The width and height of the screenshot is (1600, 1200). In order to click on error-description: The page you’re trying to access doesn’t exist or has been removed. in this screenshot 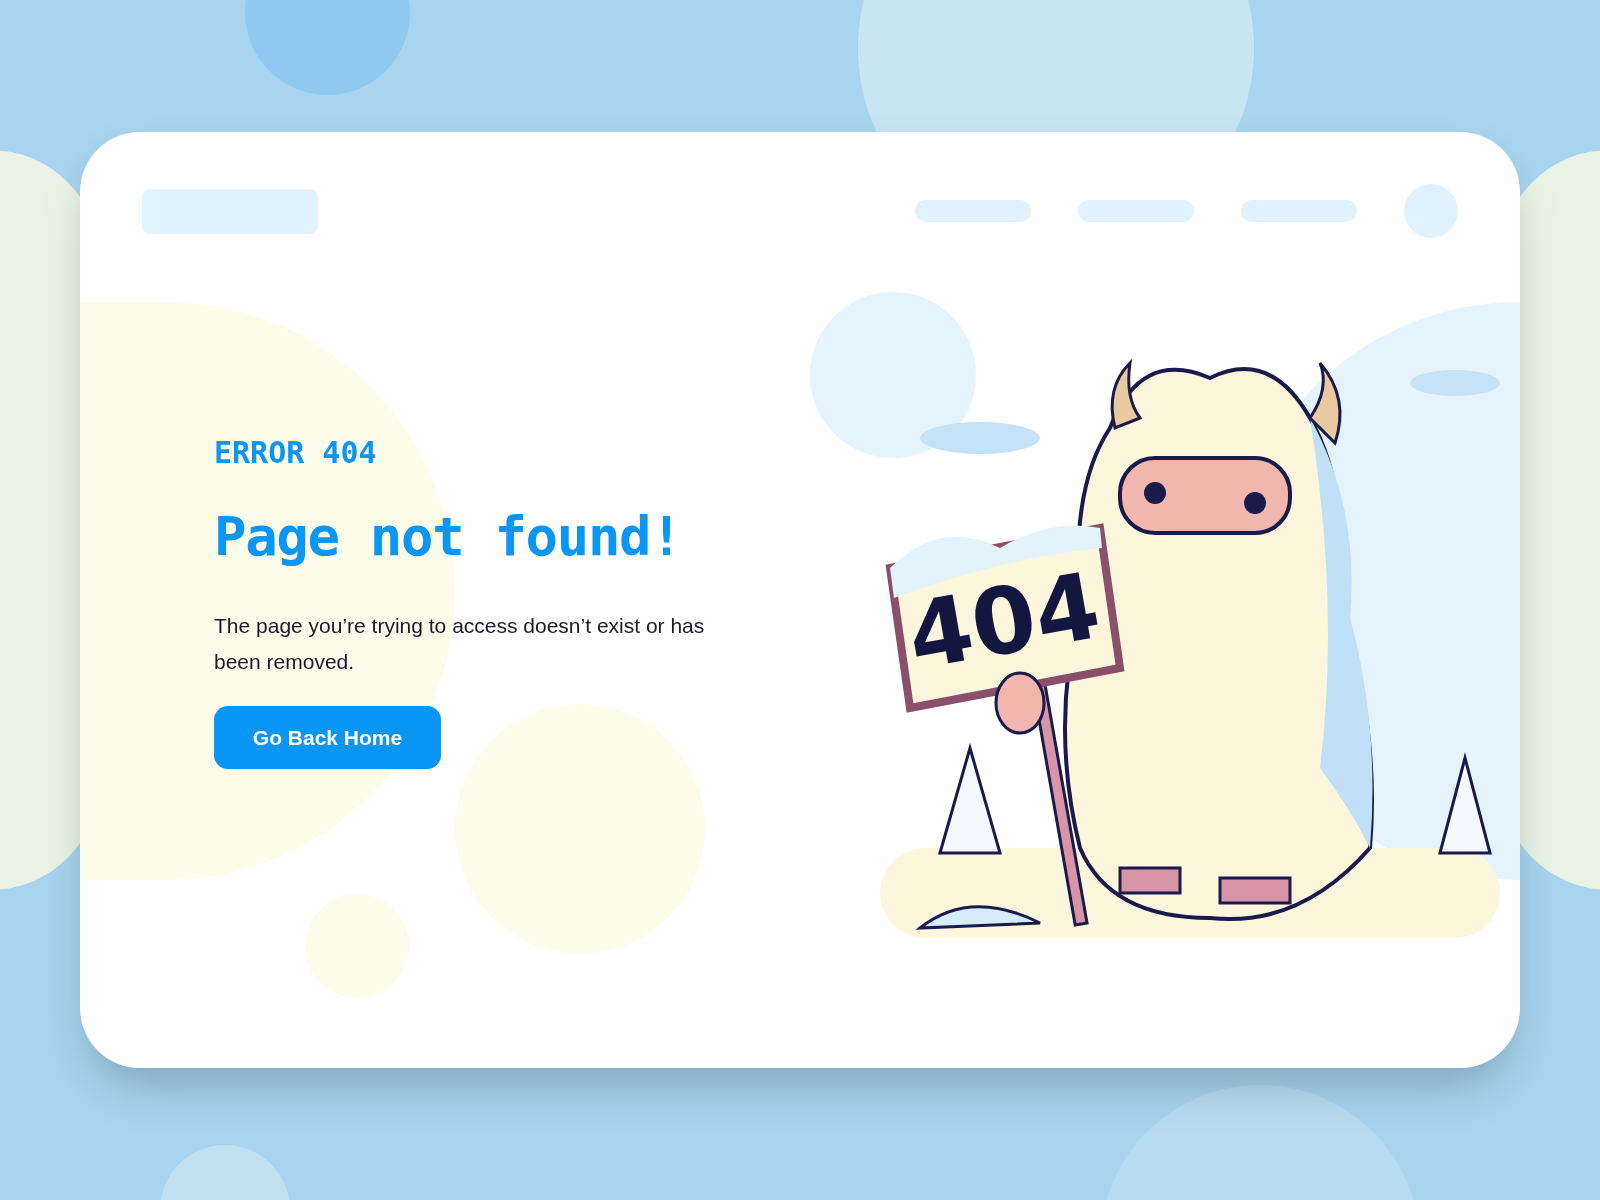, I will do `click(460, 644)`.